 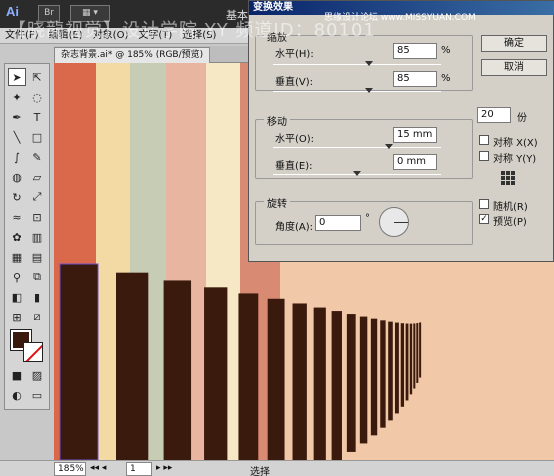 What do you see at coordinates (514, 67) in the screenshot?
I see `cancel-button: 取消` at bounding box center [514, 67].